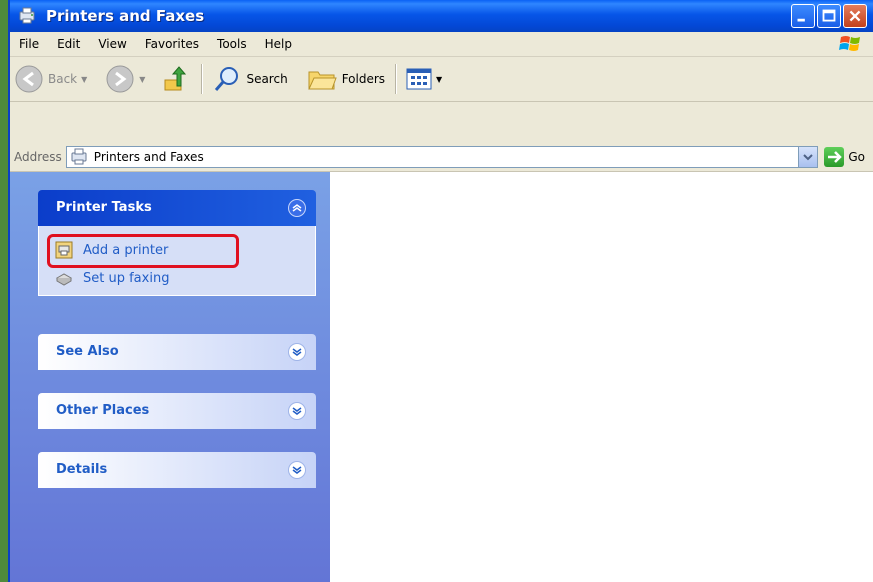  What do you see at coordinates (82, 469) in the screenshot?
I see `details-title: Details` at bounding box center [82, 469].